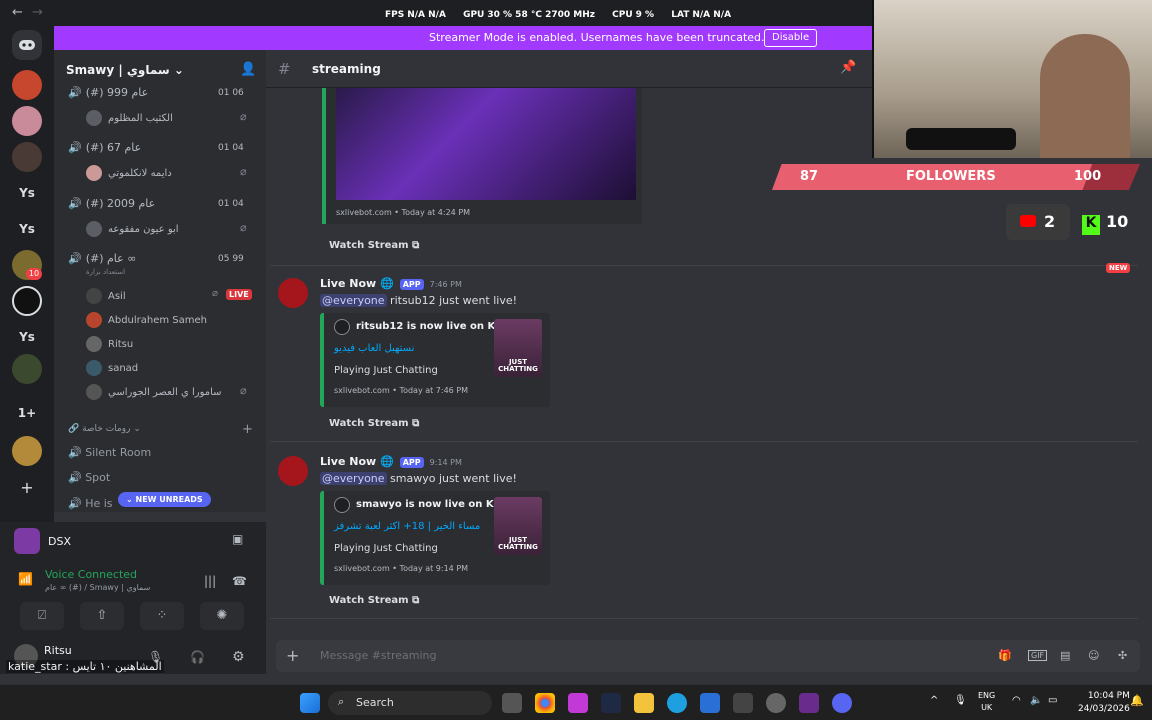  Describe the element at coordinates (743, 703) in the screenshot. I see `store-icon` at that location.